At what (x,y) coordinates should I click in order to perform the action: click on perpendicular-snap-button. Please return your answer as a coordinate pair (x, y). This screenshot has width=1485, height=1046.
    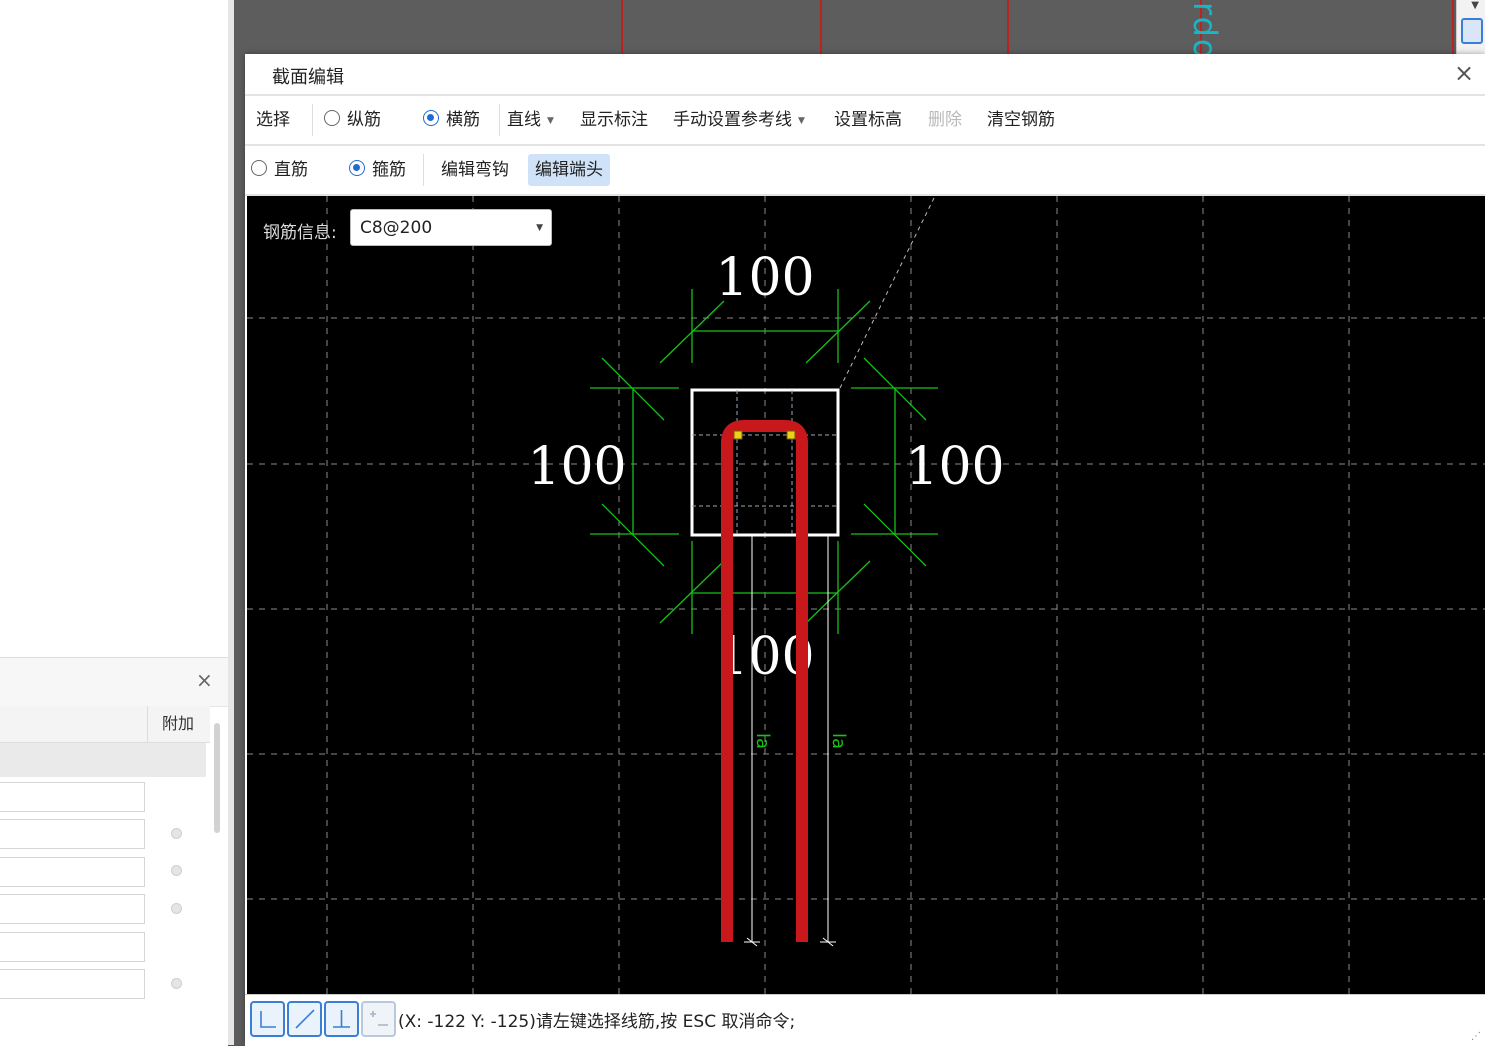
    Looking at the image, I should click on (341, 1019).